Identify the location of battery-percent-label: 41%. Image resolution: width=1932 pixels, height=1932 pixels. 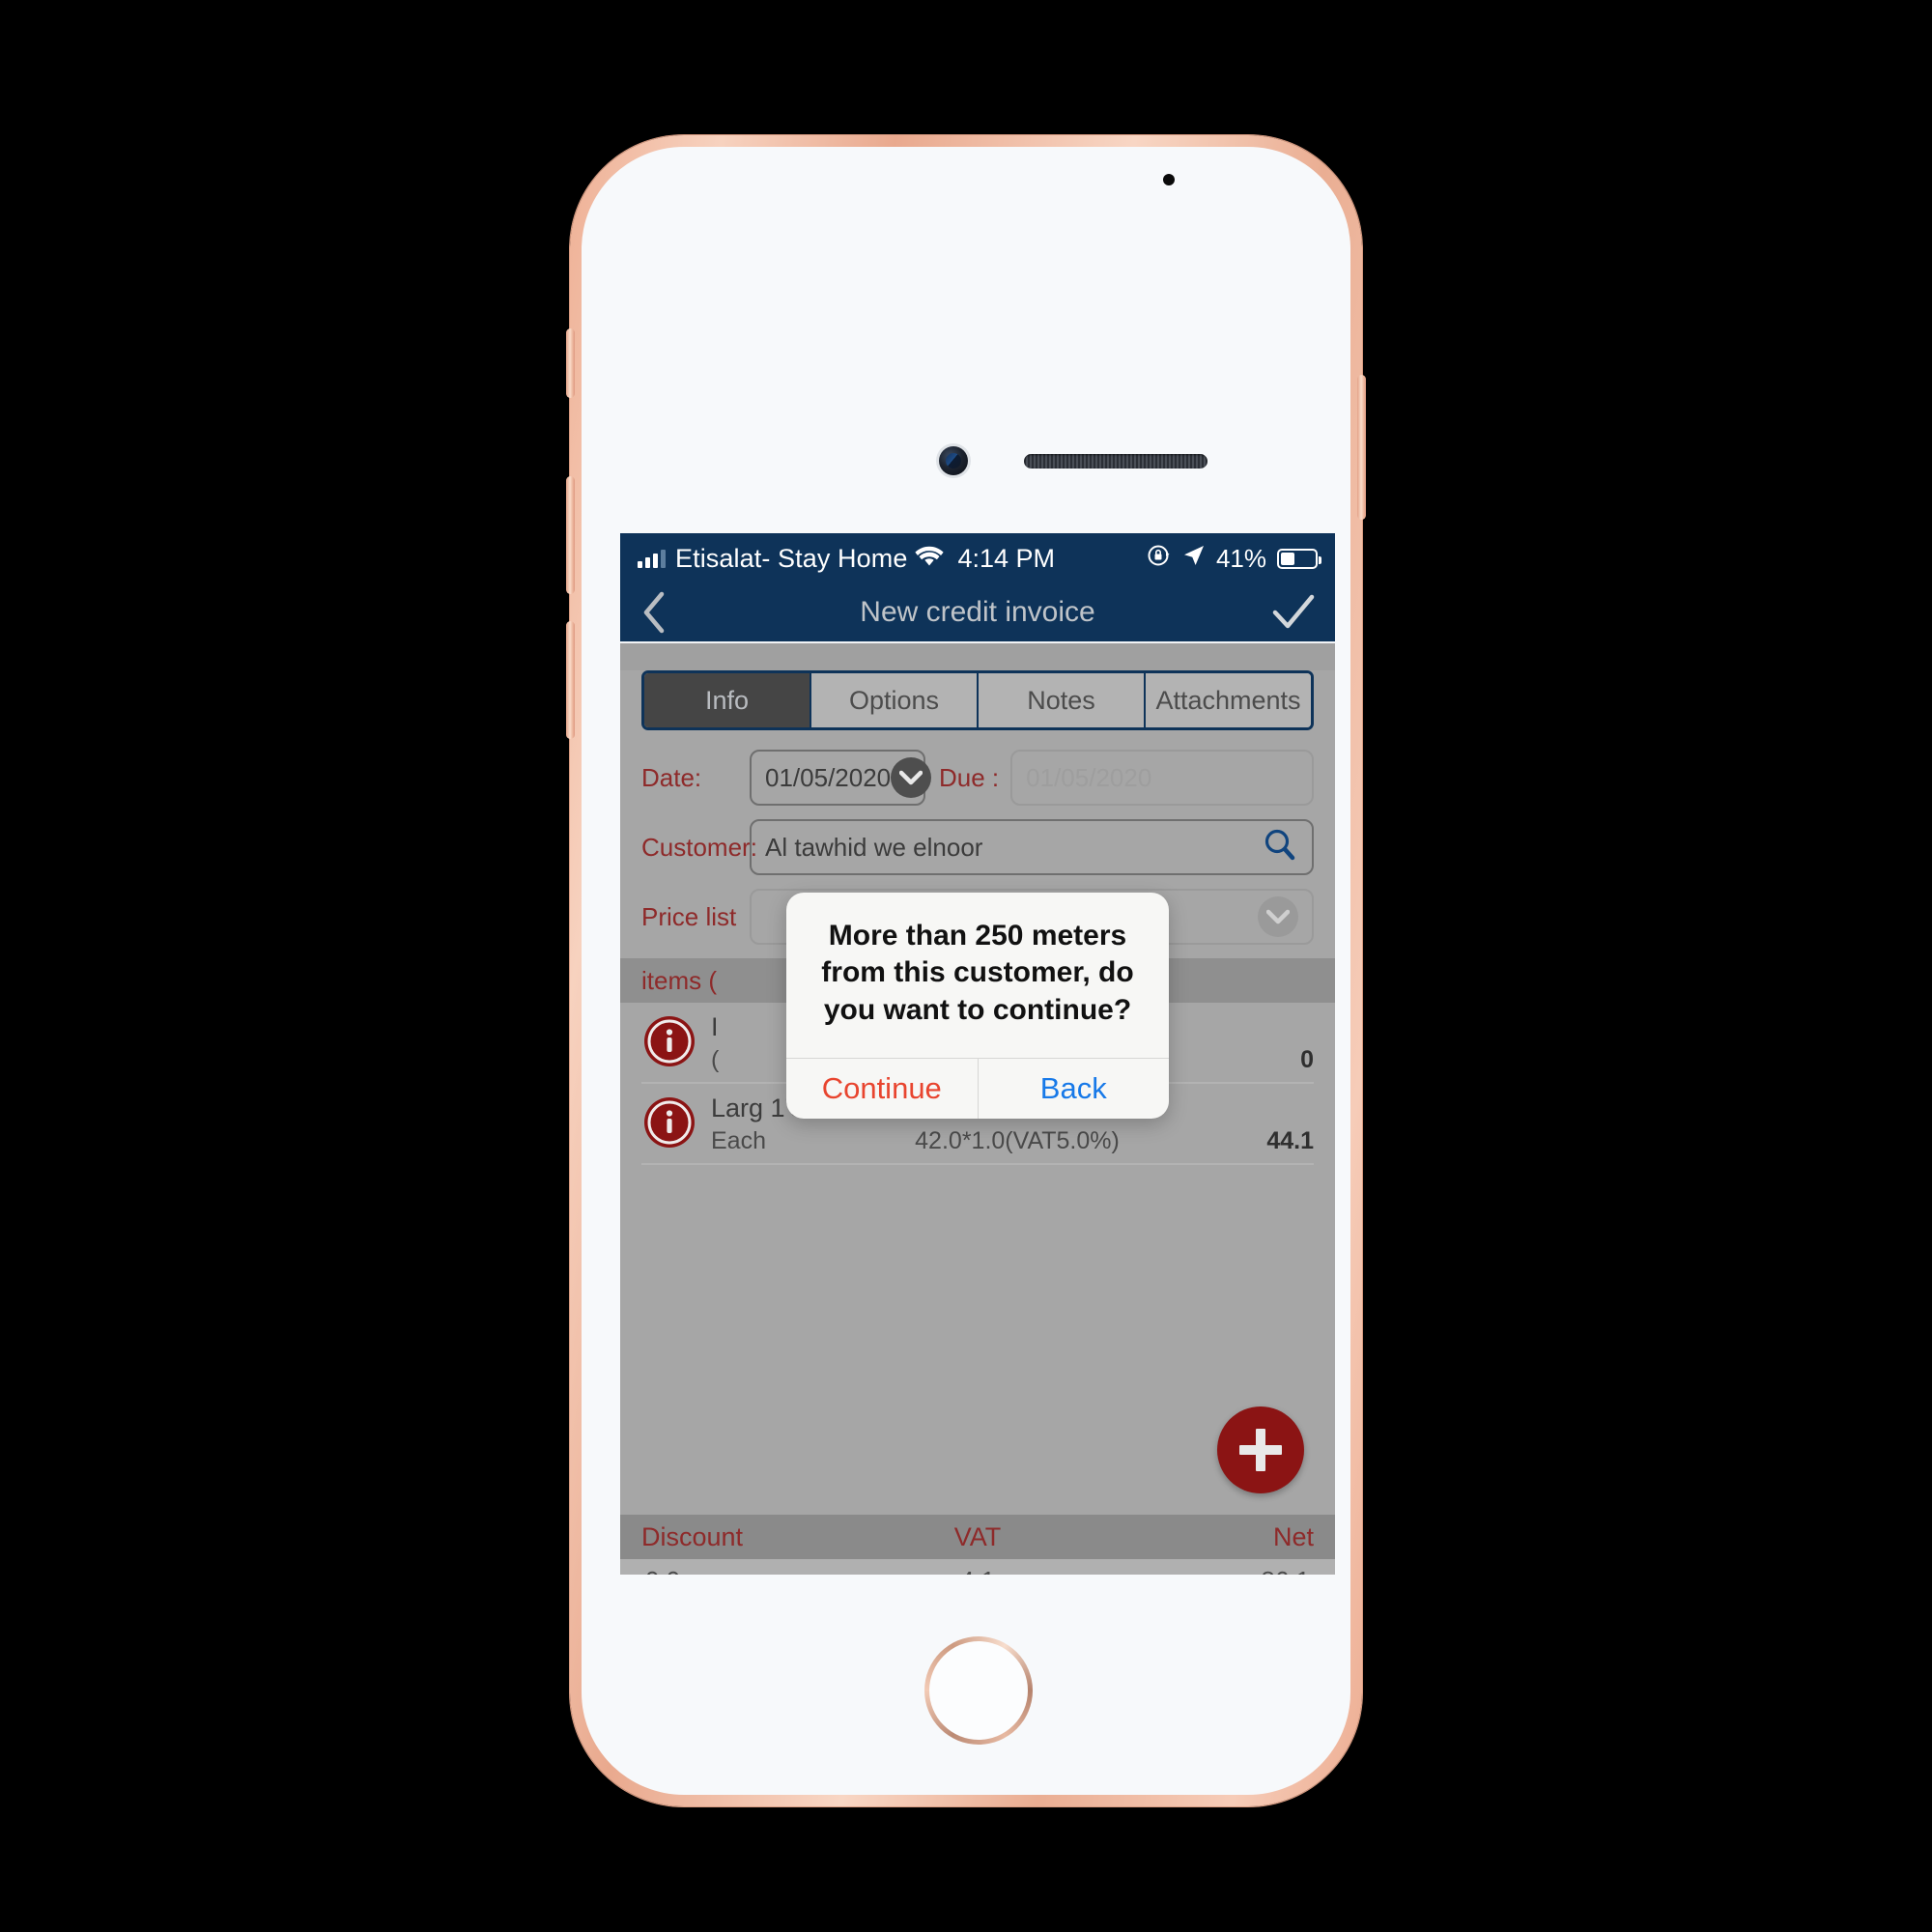
(1240, 558).